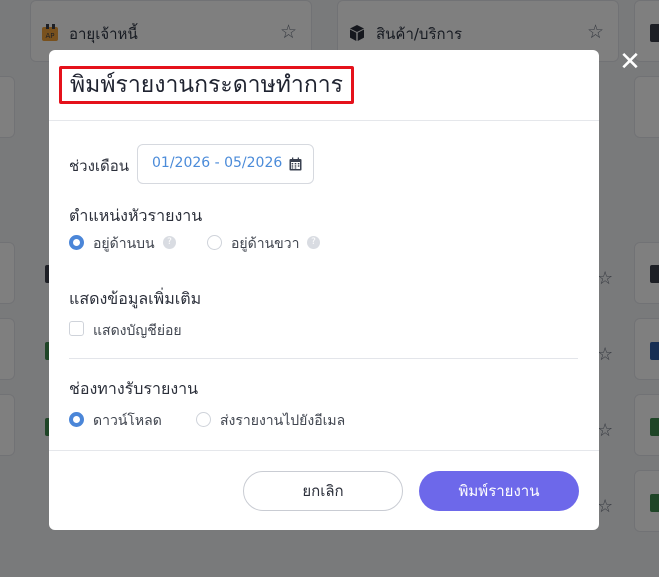 The height and width of the screenshot is (577, 659). Describe the element at coordinates (203, 419) in the screenshot. I see `radio-send-email` at that location.